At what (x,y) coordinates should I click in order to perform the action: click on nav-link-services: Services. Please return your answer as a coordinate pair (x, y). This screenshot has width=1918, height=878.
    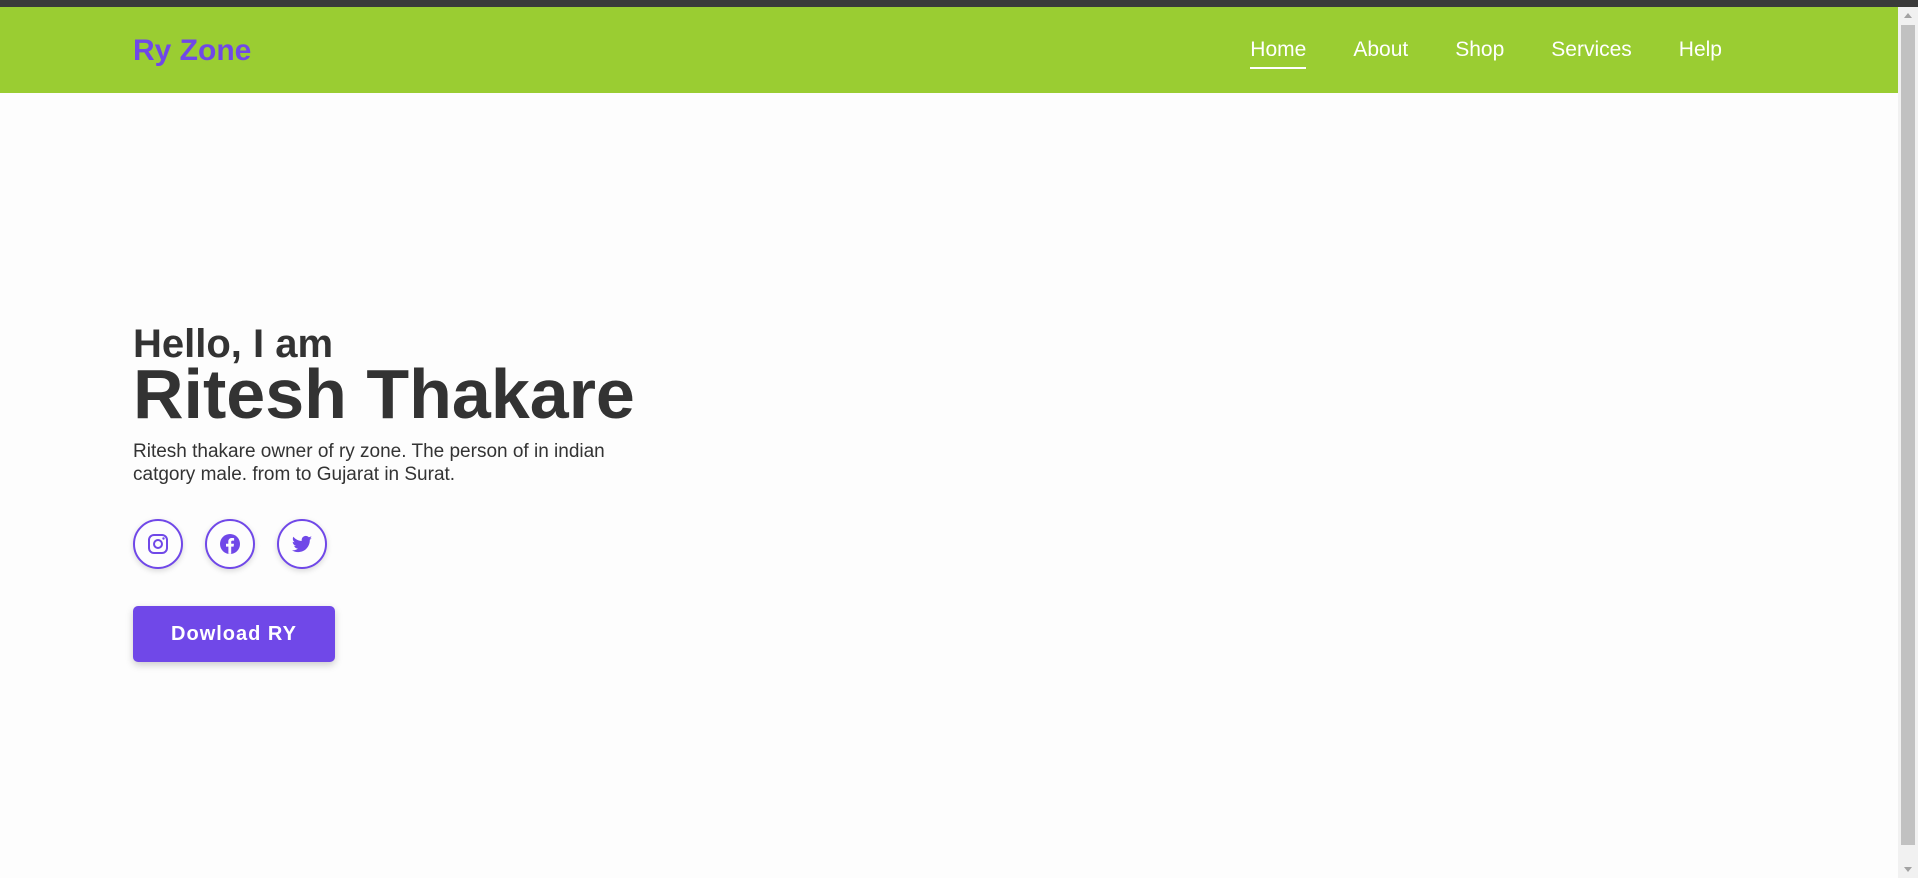
    Looking at the image, I should click on (1591, 53).